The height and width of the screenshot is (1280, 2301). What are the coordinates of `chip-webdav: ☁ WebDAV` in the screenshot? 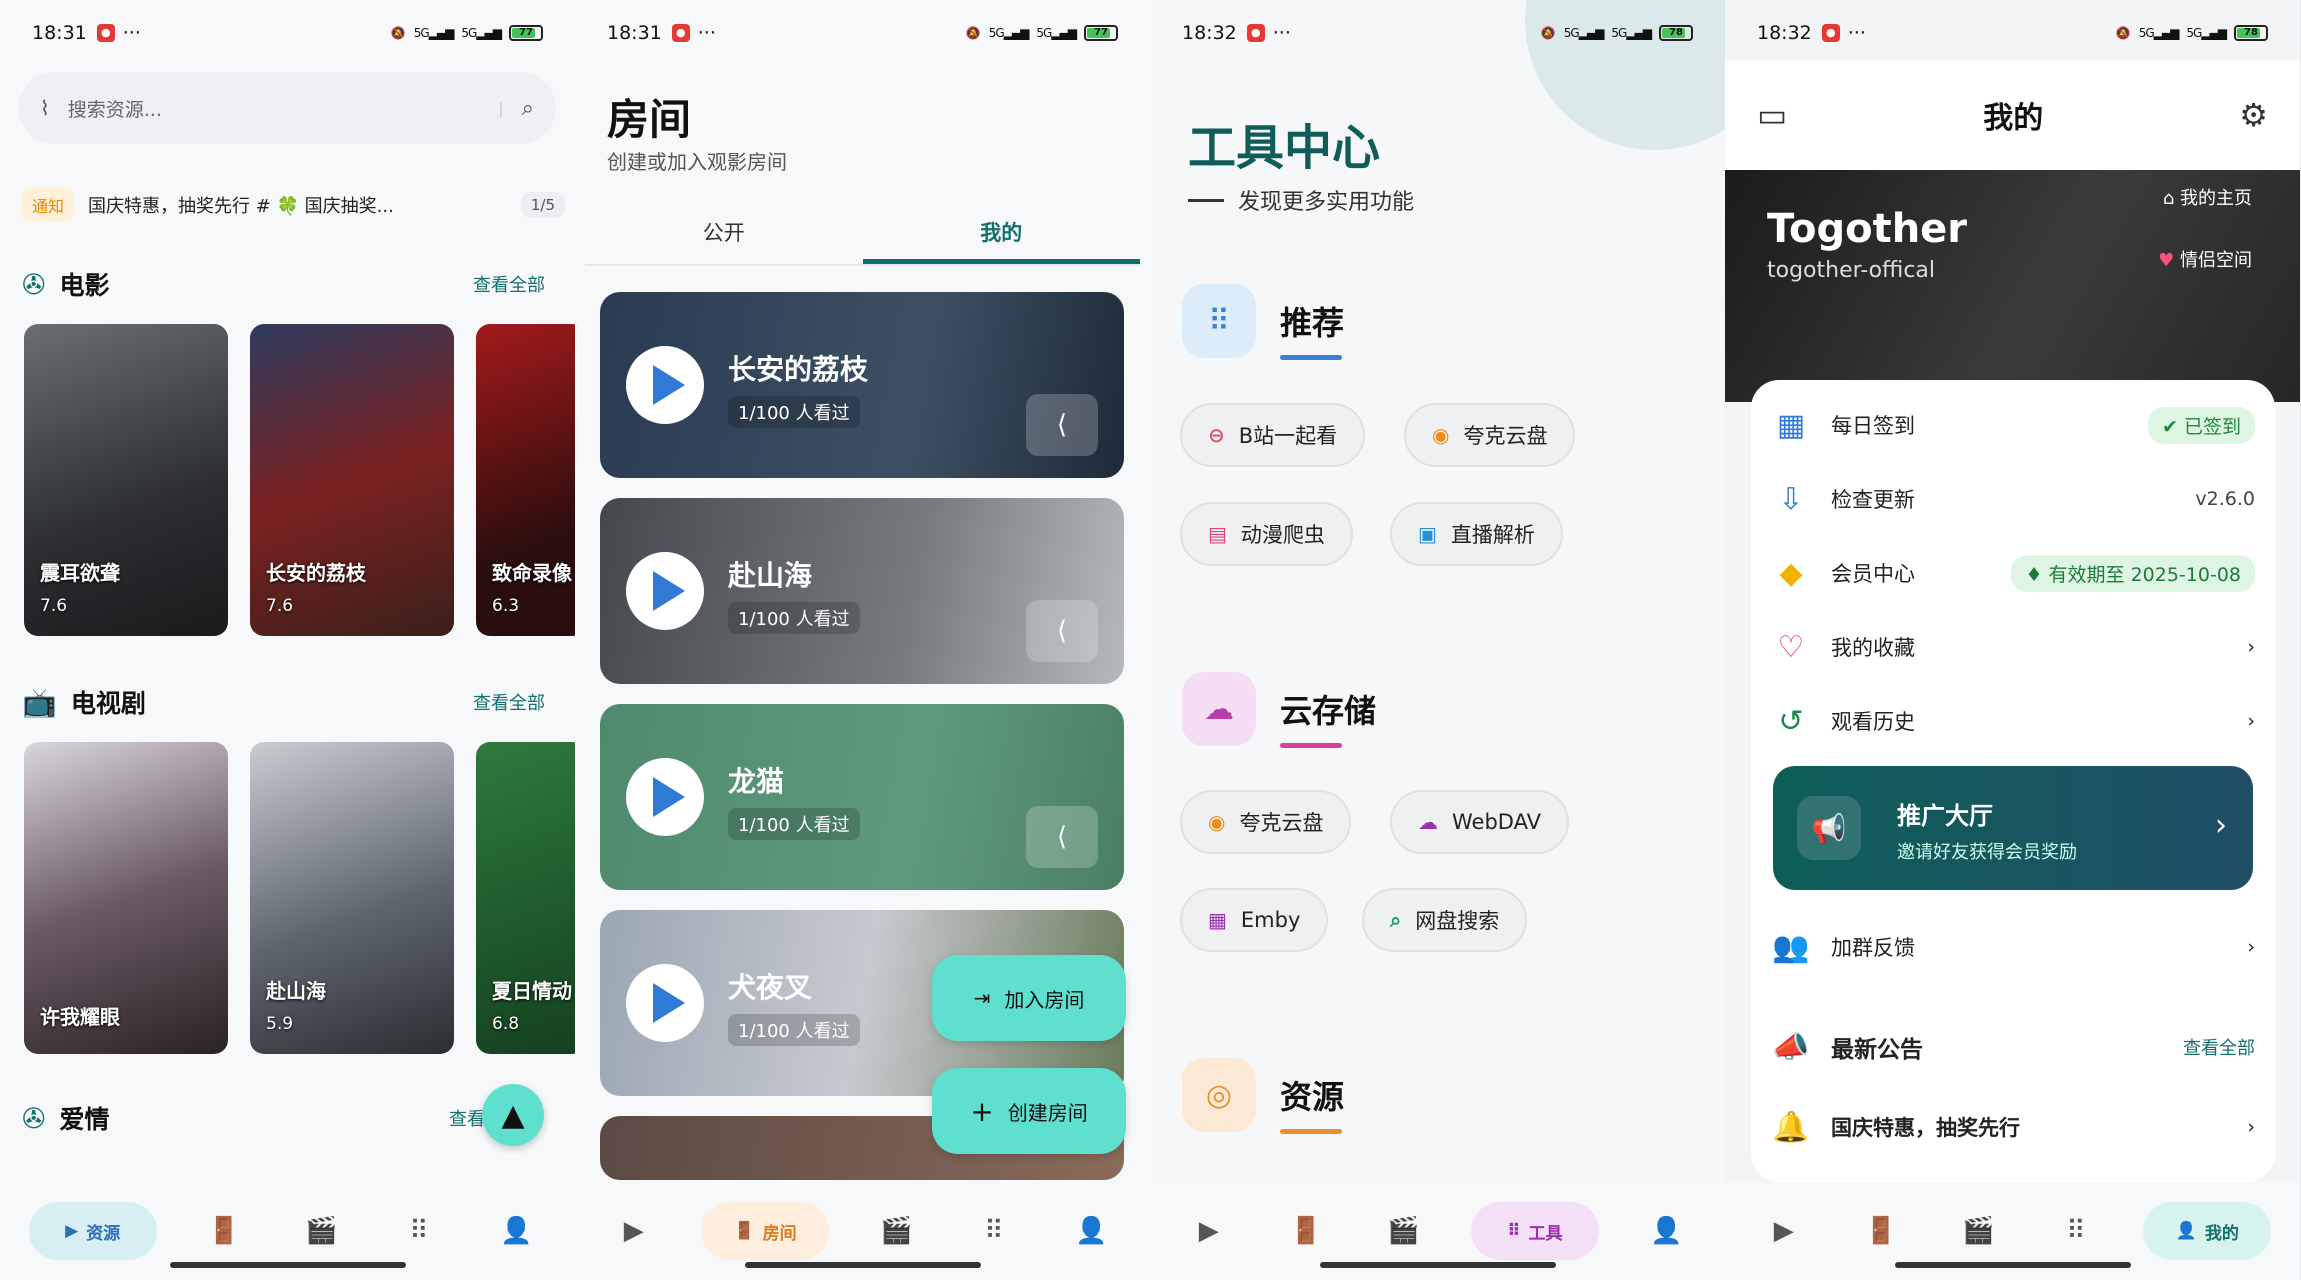 It's located at (1479, 822).